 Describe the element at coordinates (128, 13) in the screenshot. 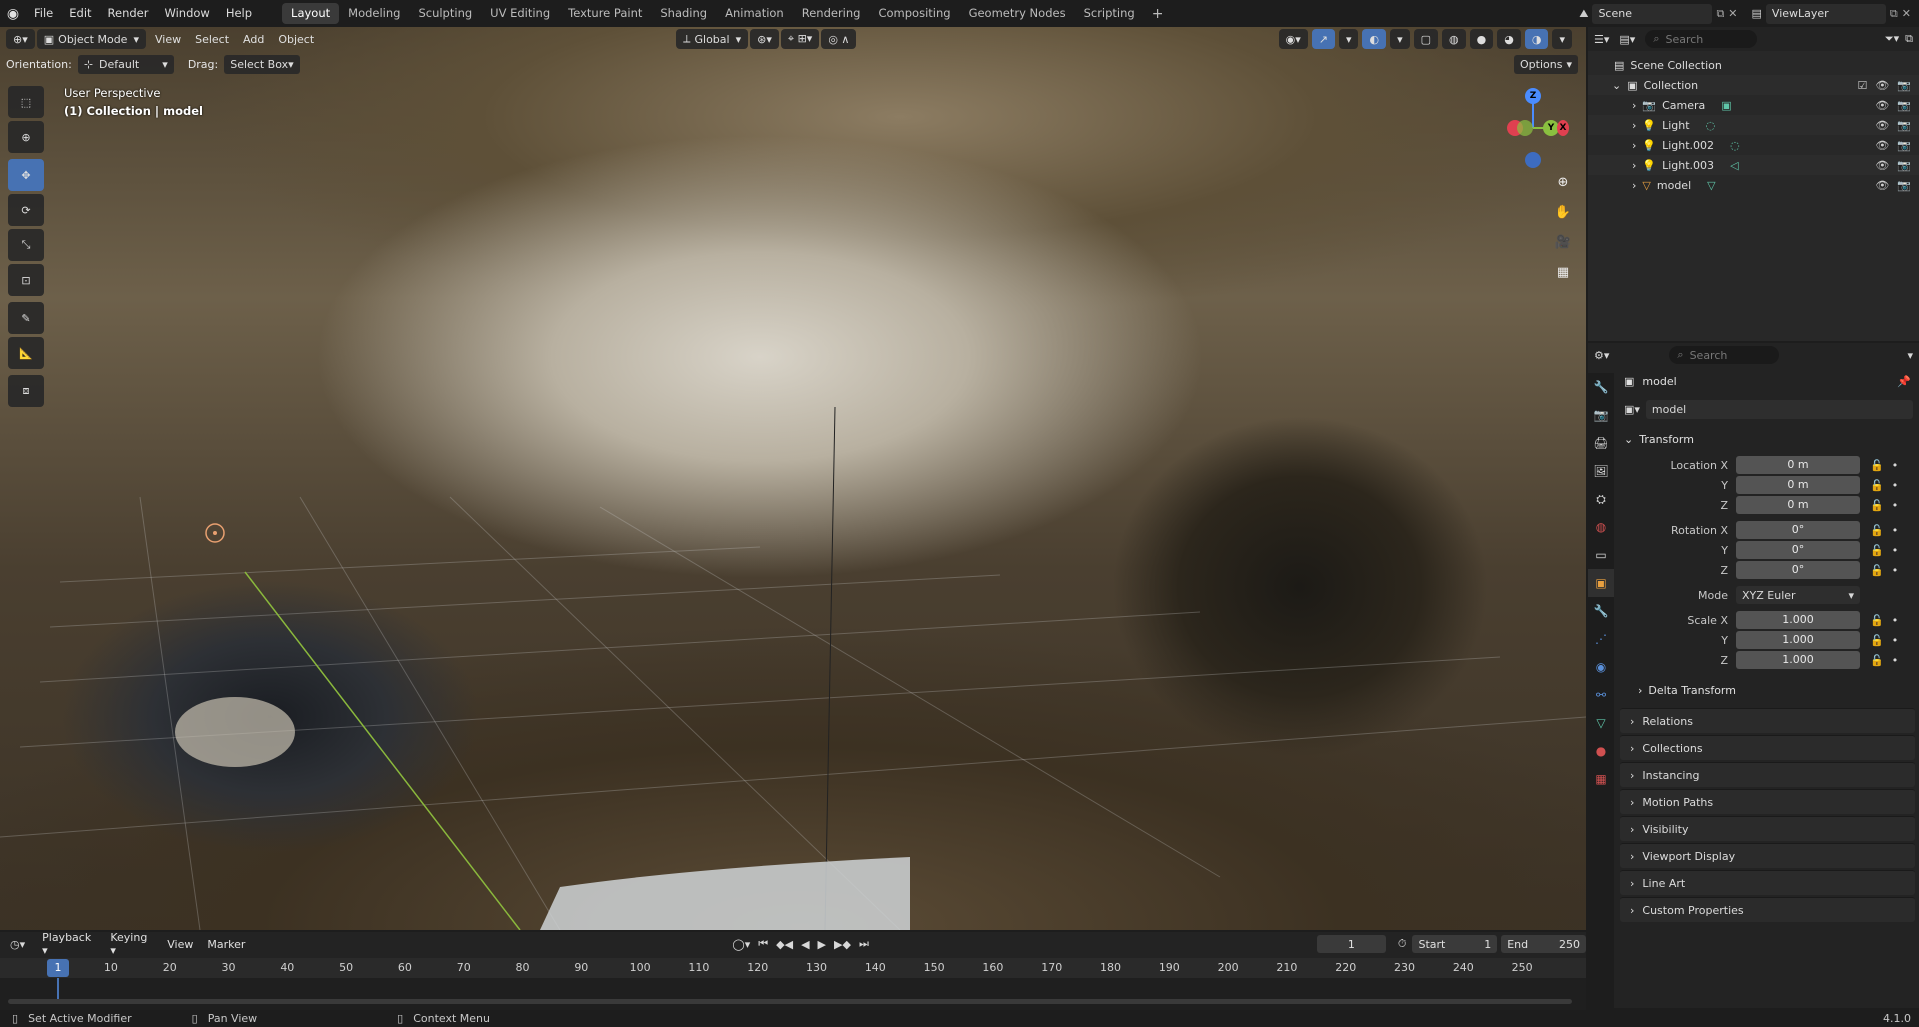

I see `menu-render: Render` at that location.